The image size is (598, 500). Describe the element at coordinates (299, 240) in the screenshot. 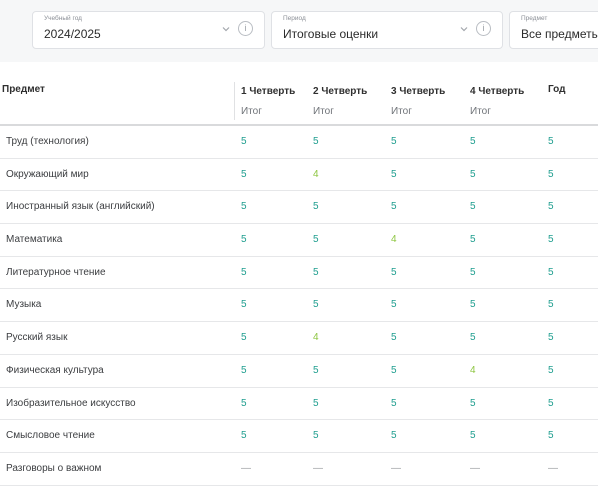

I see `table-row: Математика 5 5 4 5 5` at that location.